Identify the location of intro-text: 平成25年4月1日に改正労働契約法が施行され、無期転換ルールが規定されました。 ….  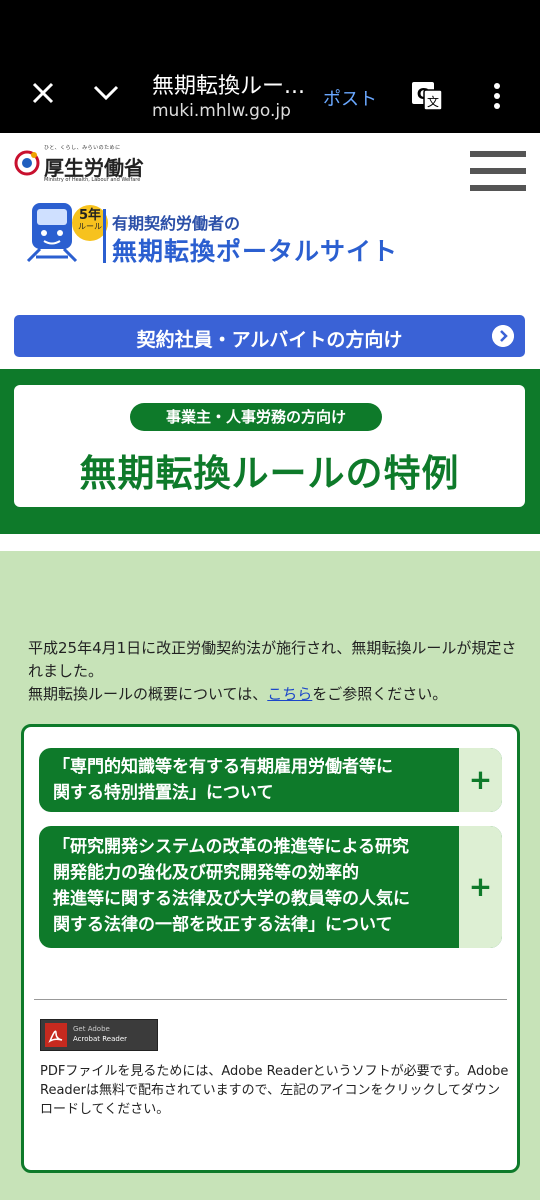
(273, 671).